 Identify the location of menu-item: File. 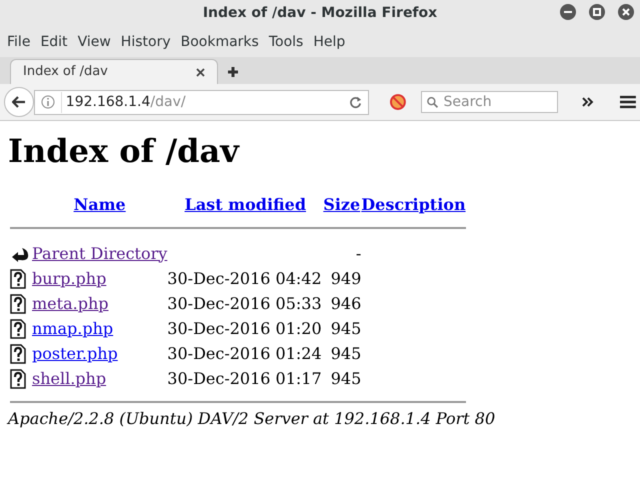
(18, 42).